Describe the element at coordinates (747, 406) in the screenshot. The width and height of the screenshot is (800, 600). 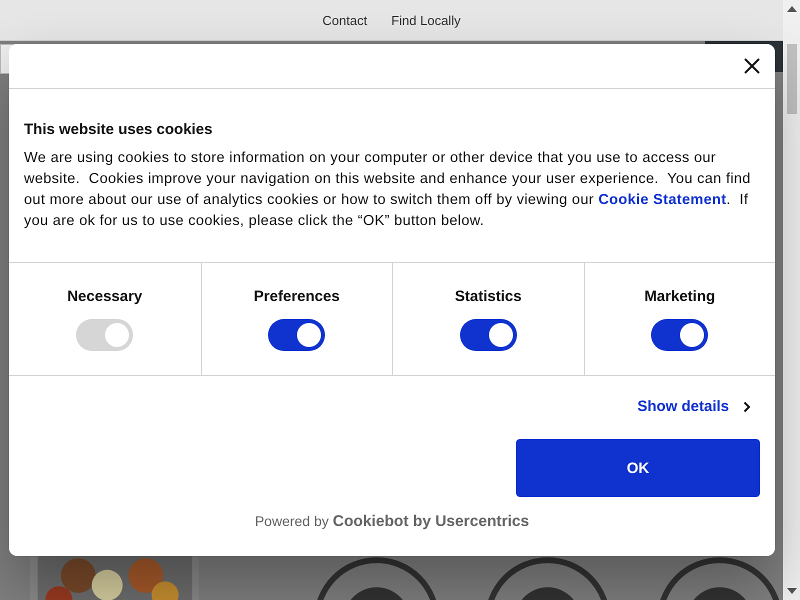
I see `chevron-right-icon` at that location.